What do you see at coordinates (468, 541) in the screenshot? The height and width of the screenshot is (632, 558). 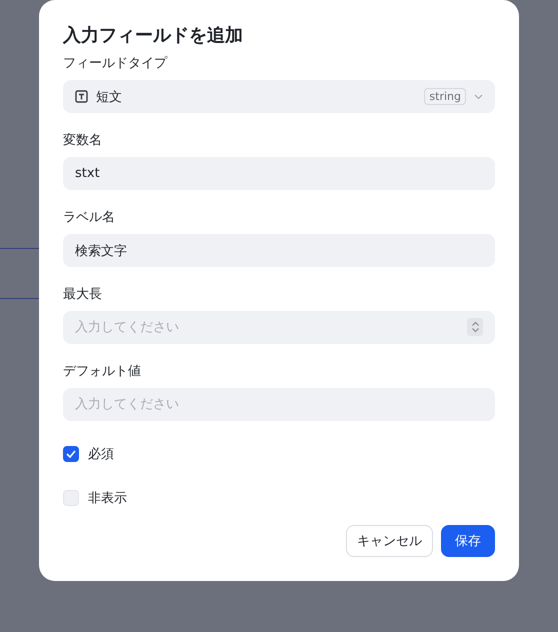 I see `save-button: 保存` at bounding box center [468, 541].